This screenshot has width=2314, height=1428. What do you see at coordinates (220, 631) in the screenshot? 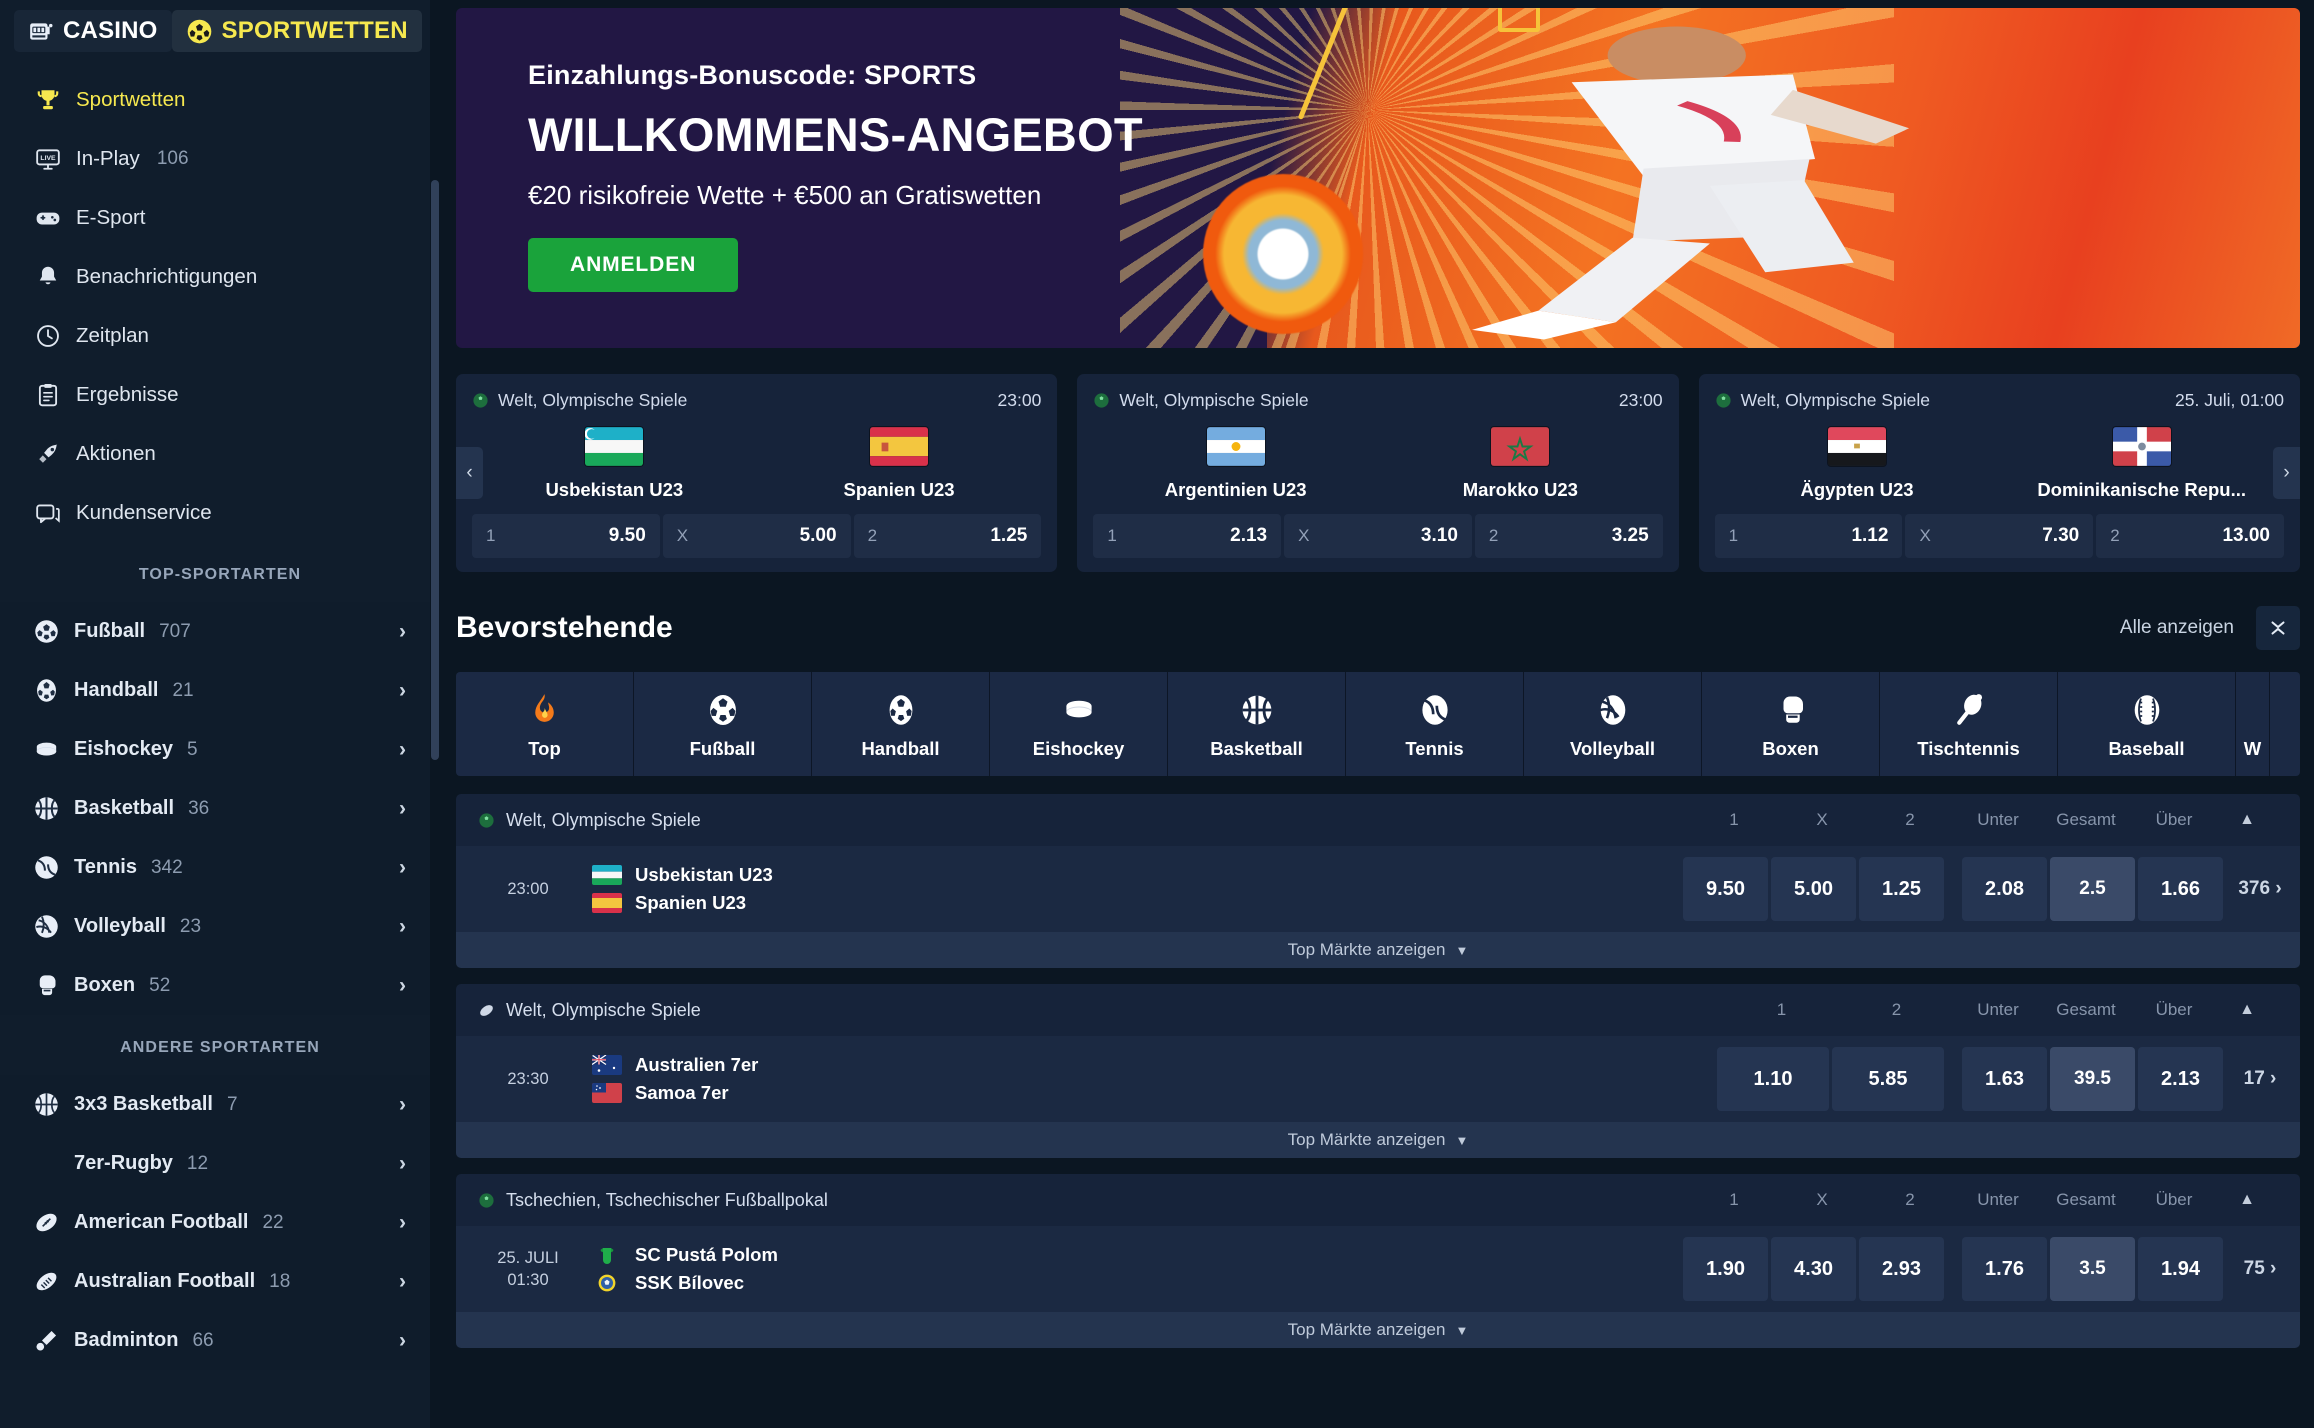
I see `sidebar-item-fussball: Fußball 707 ›` at bounding box center [220, 631].